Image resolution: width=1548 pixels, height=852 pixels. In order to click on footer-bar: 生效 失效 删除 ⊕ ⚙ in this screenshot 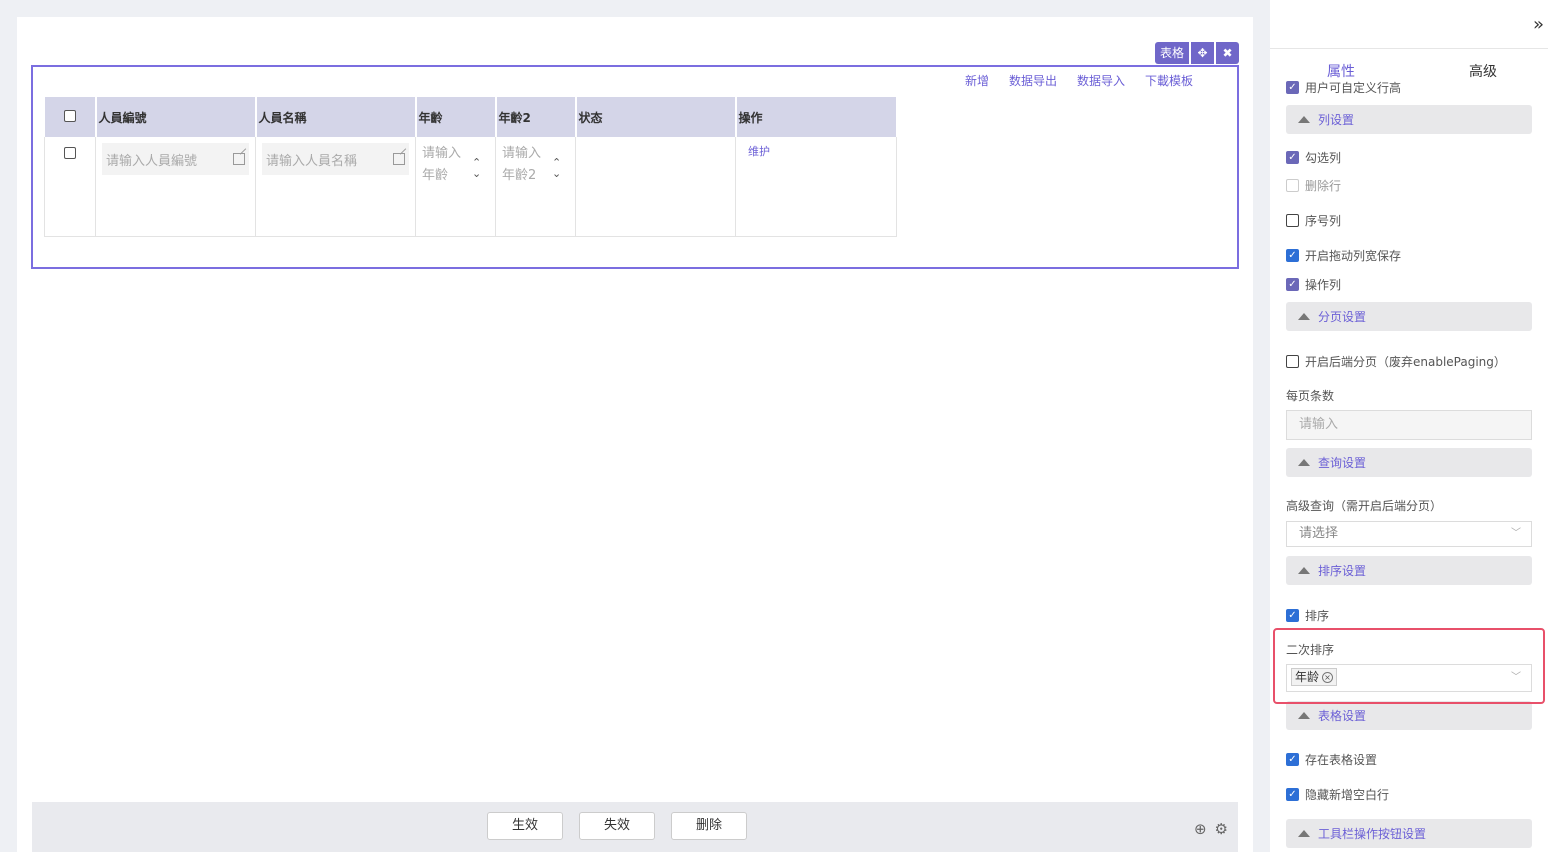, I will do `click(635, 827)`.